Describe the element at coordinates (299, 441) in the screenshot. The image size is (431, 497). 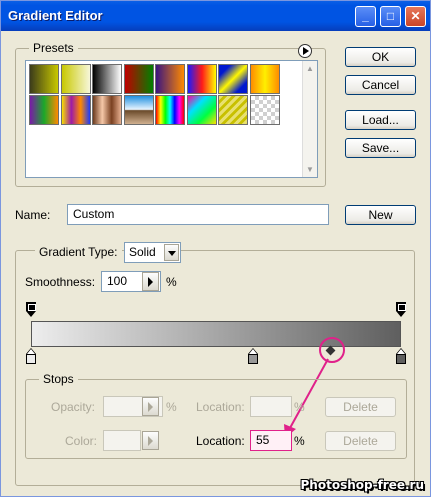
I see `location-unit: %` at that location.